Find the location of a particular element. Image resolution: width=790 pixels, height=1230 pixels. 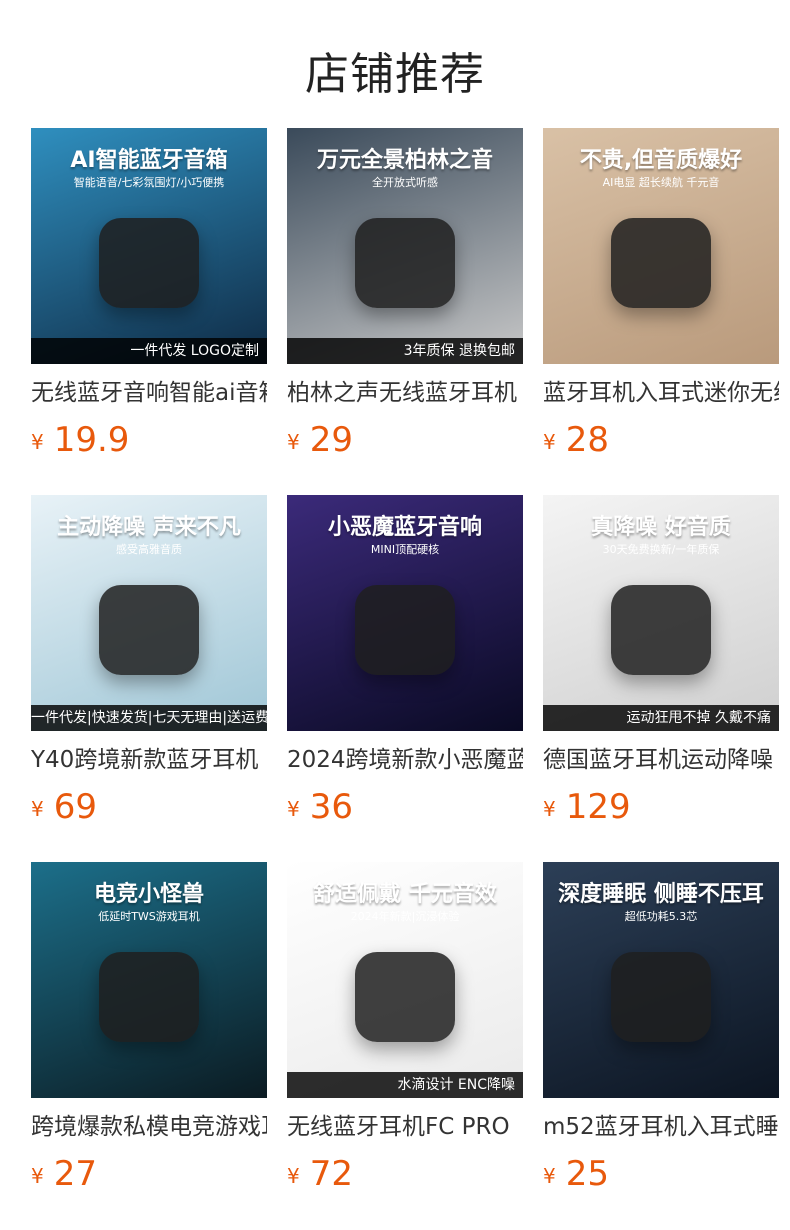

product-price: ¥36 is located at coordinates (405, 807).